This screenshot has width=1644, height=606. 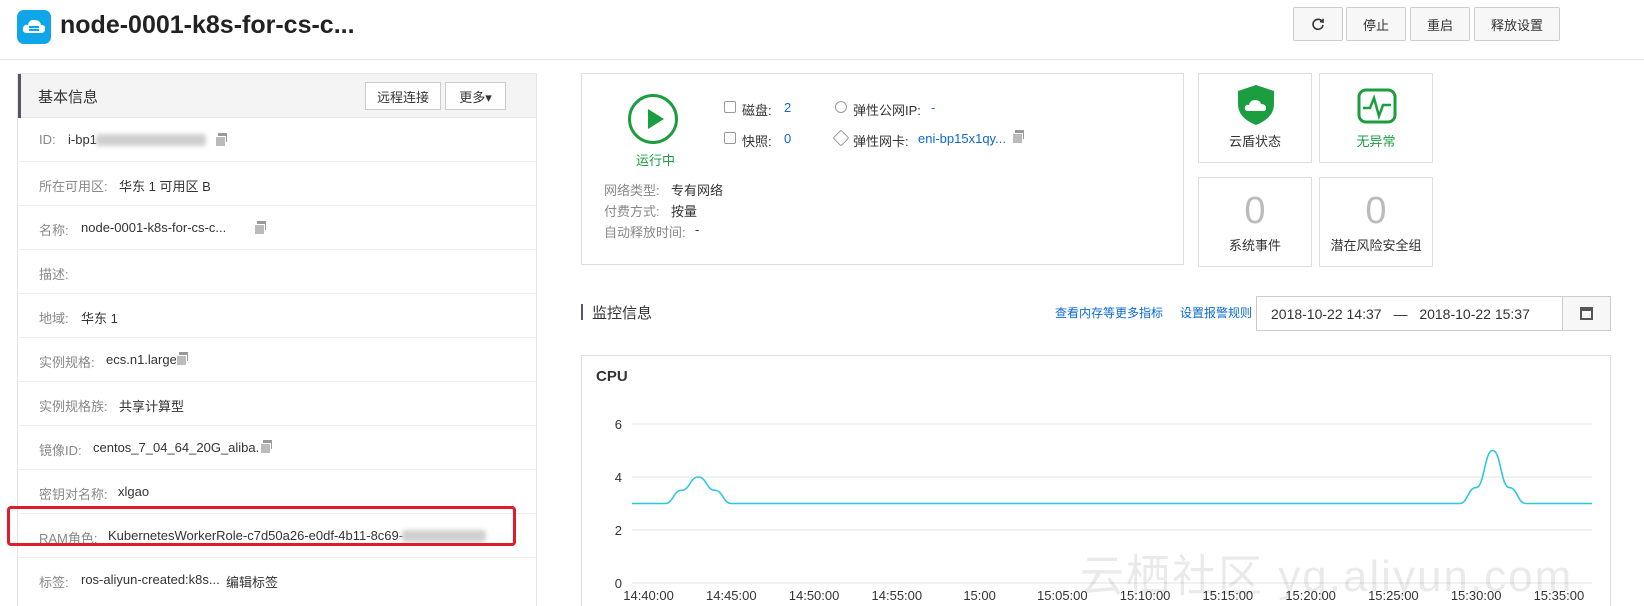 What do you see at coordinates (60, 450) in the screenshot?
I see `row-label: 镜像ID:` at bounding box center [60, 450].